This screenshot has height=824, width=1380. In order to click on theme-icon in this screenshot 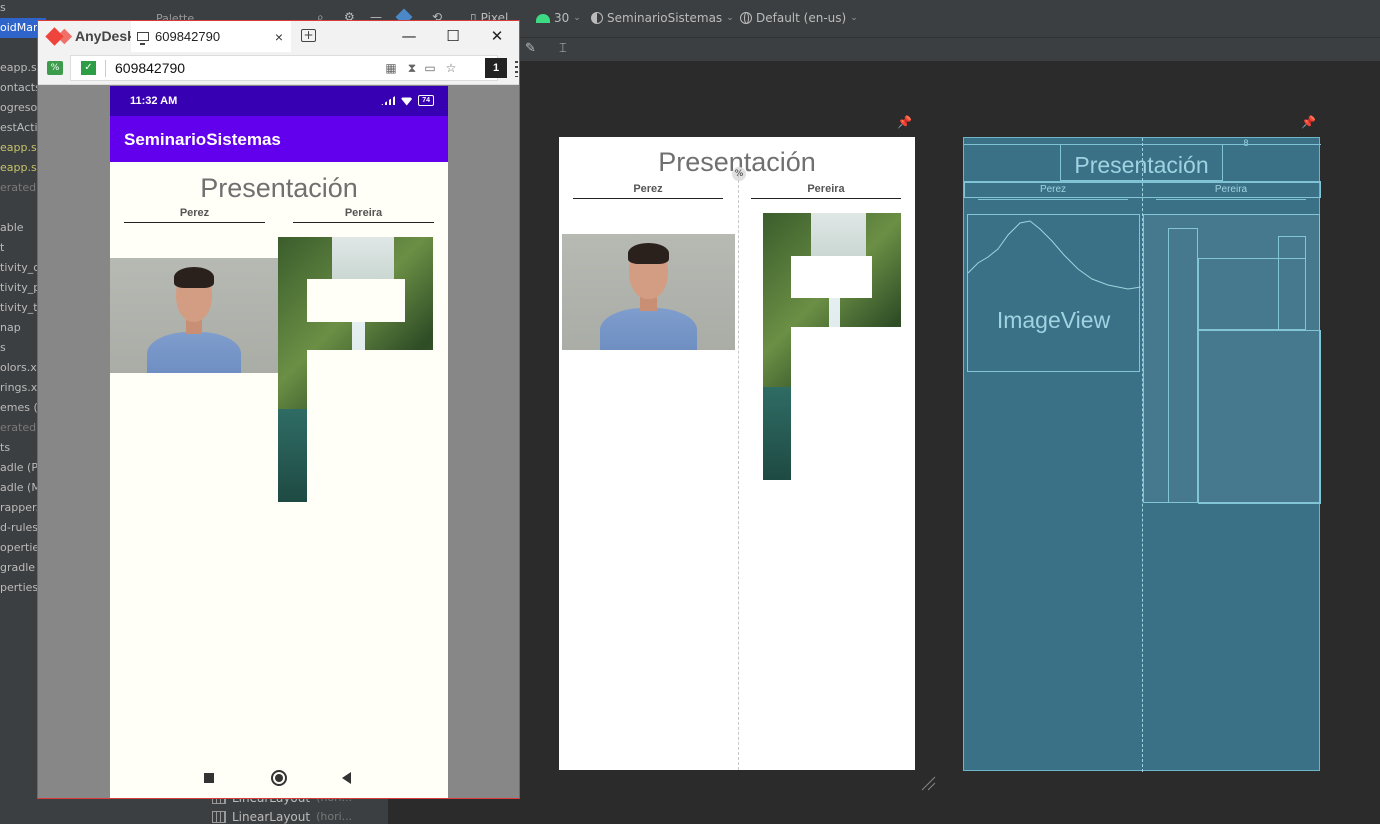, I will do `click(597, 18)`.